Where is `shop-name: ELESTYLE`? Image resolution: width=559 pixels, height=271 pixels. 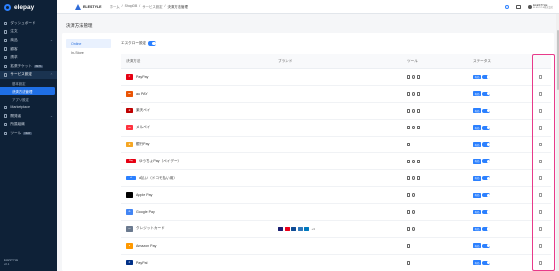
shop-name: ELESTYLE is located at coordinates (92, 7).